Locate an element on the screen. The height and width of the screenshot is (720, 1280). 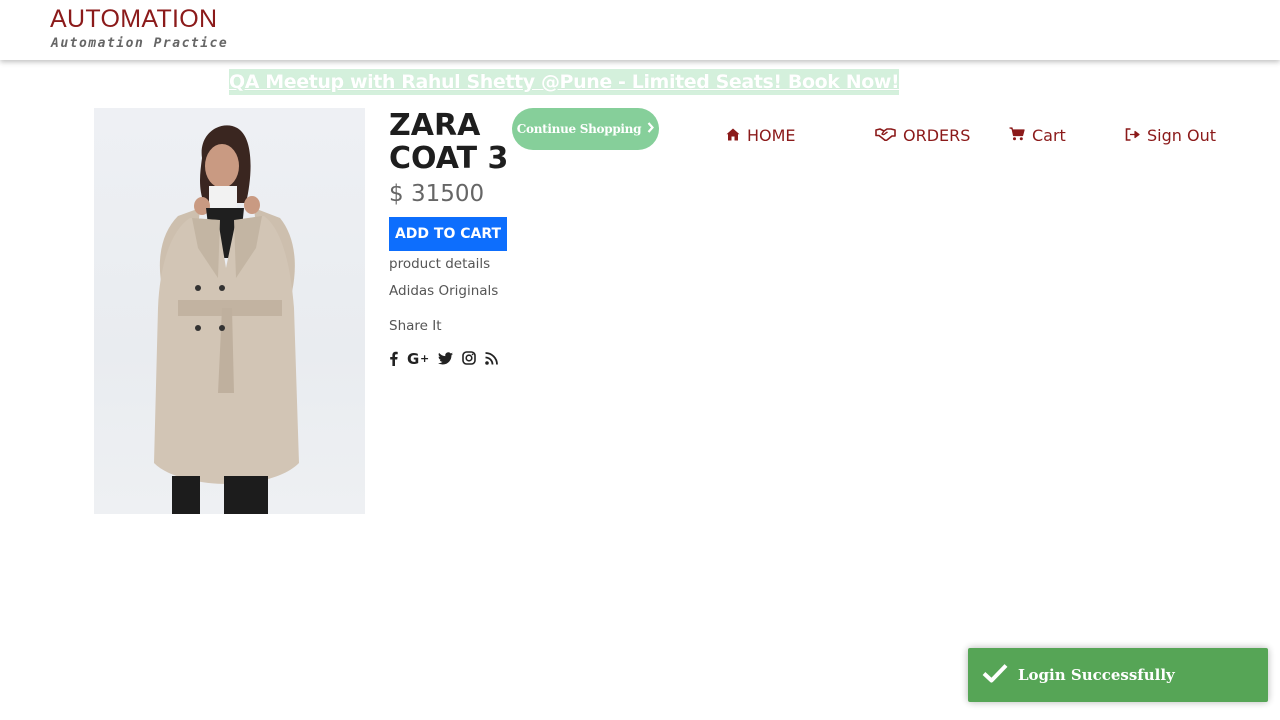
nav-cart: Cart is located at coordinates (1037, 135).